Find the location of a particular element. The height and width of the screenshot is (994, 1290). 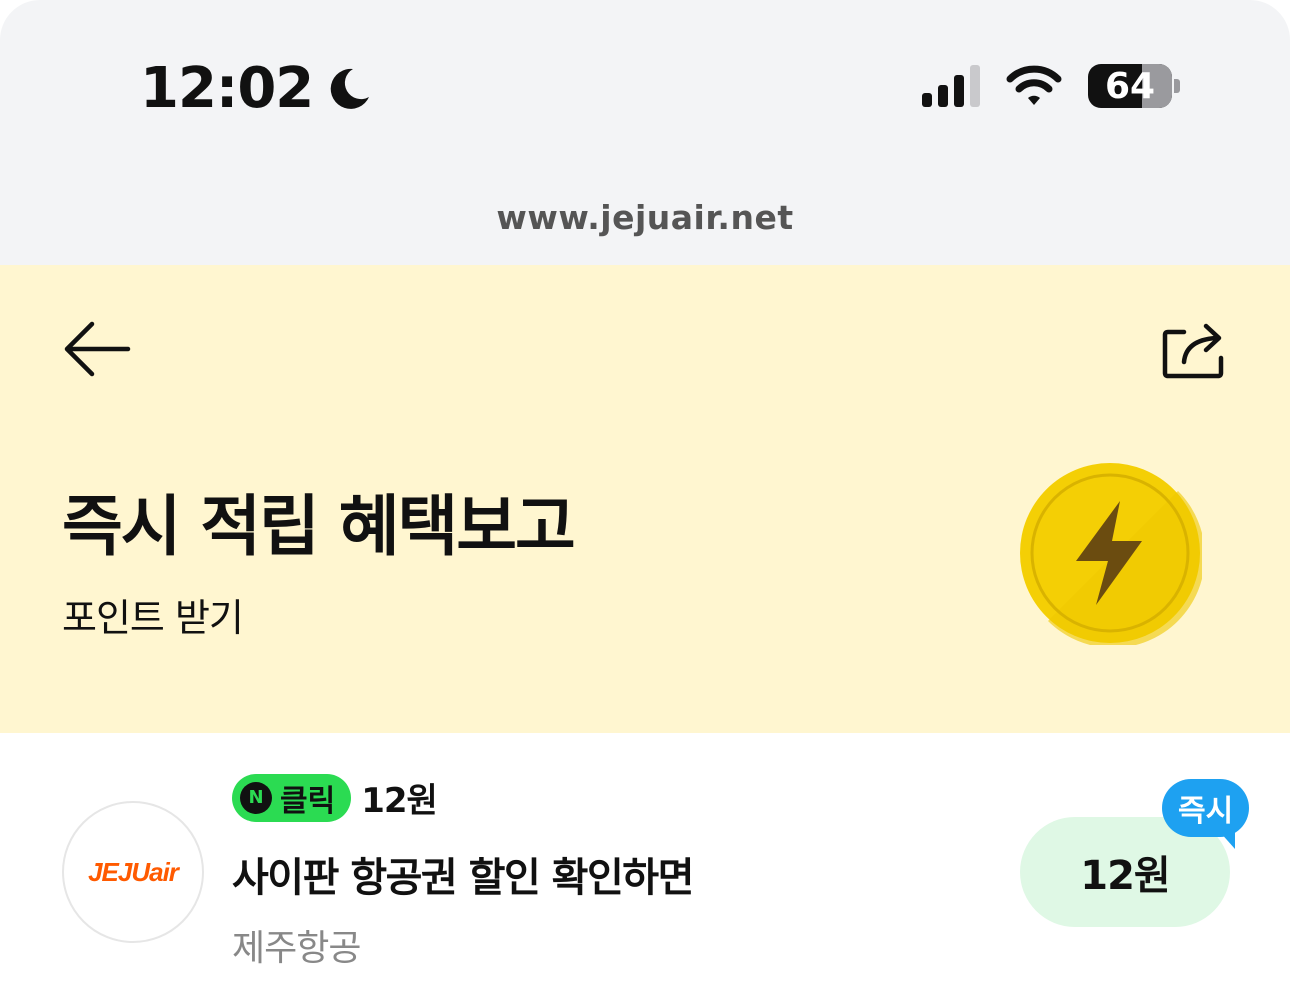

instant-badge: 즉시 is located at coordinates (1206, 814).